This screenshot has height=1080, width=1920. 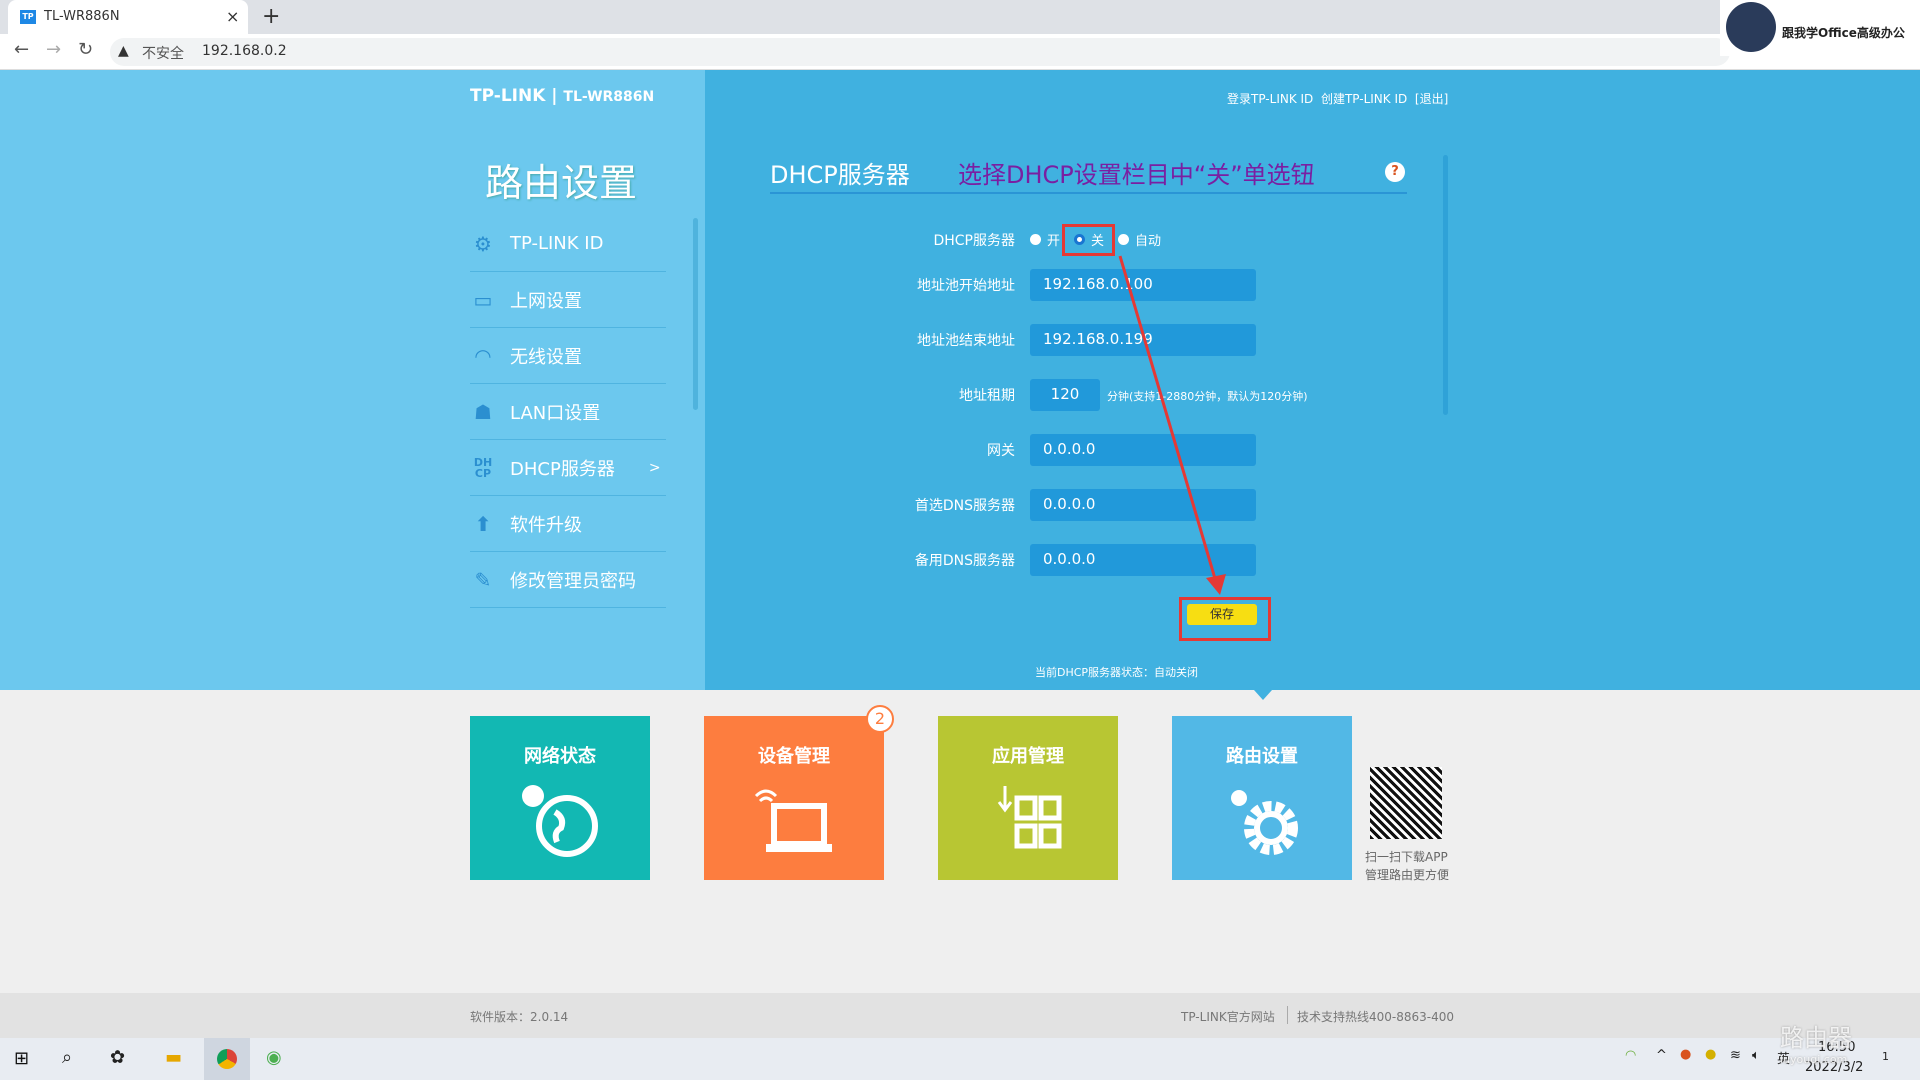 What do you see at coordinates (920, 52) in the screenshot?
I see `url-input: ▲ 不安全 192.168.0.2` at bounding box center [920, 52].